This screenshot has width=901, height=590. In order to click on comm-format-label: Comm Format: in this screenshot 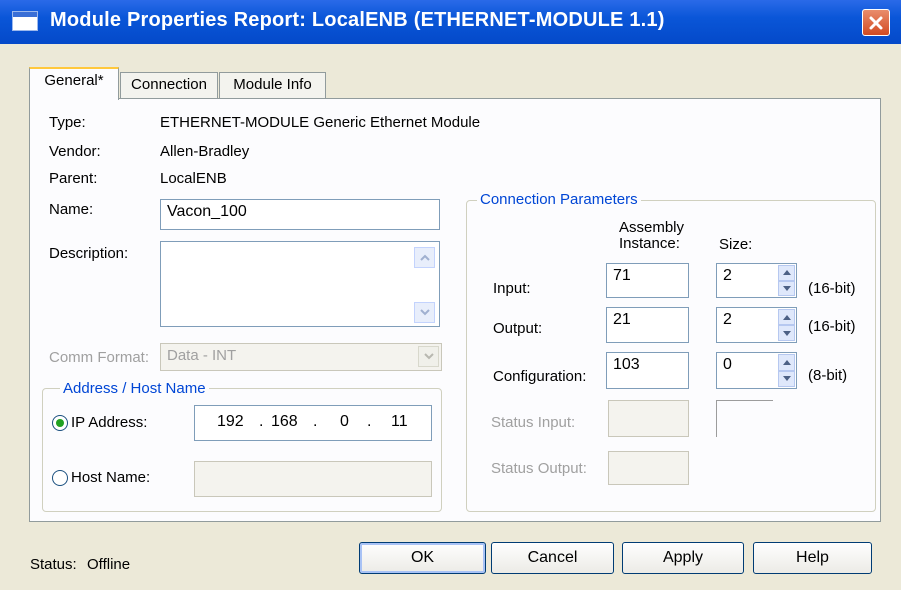, I will do `click(99, 357)`.